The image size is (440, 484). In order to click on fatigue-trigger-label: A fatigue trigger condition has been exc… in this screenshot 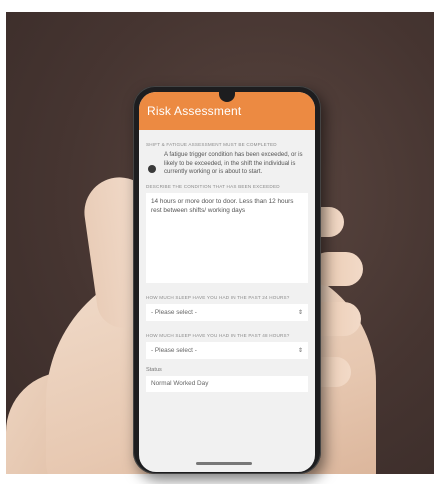, I will do `click(233, 163)`.